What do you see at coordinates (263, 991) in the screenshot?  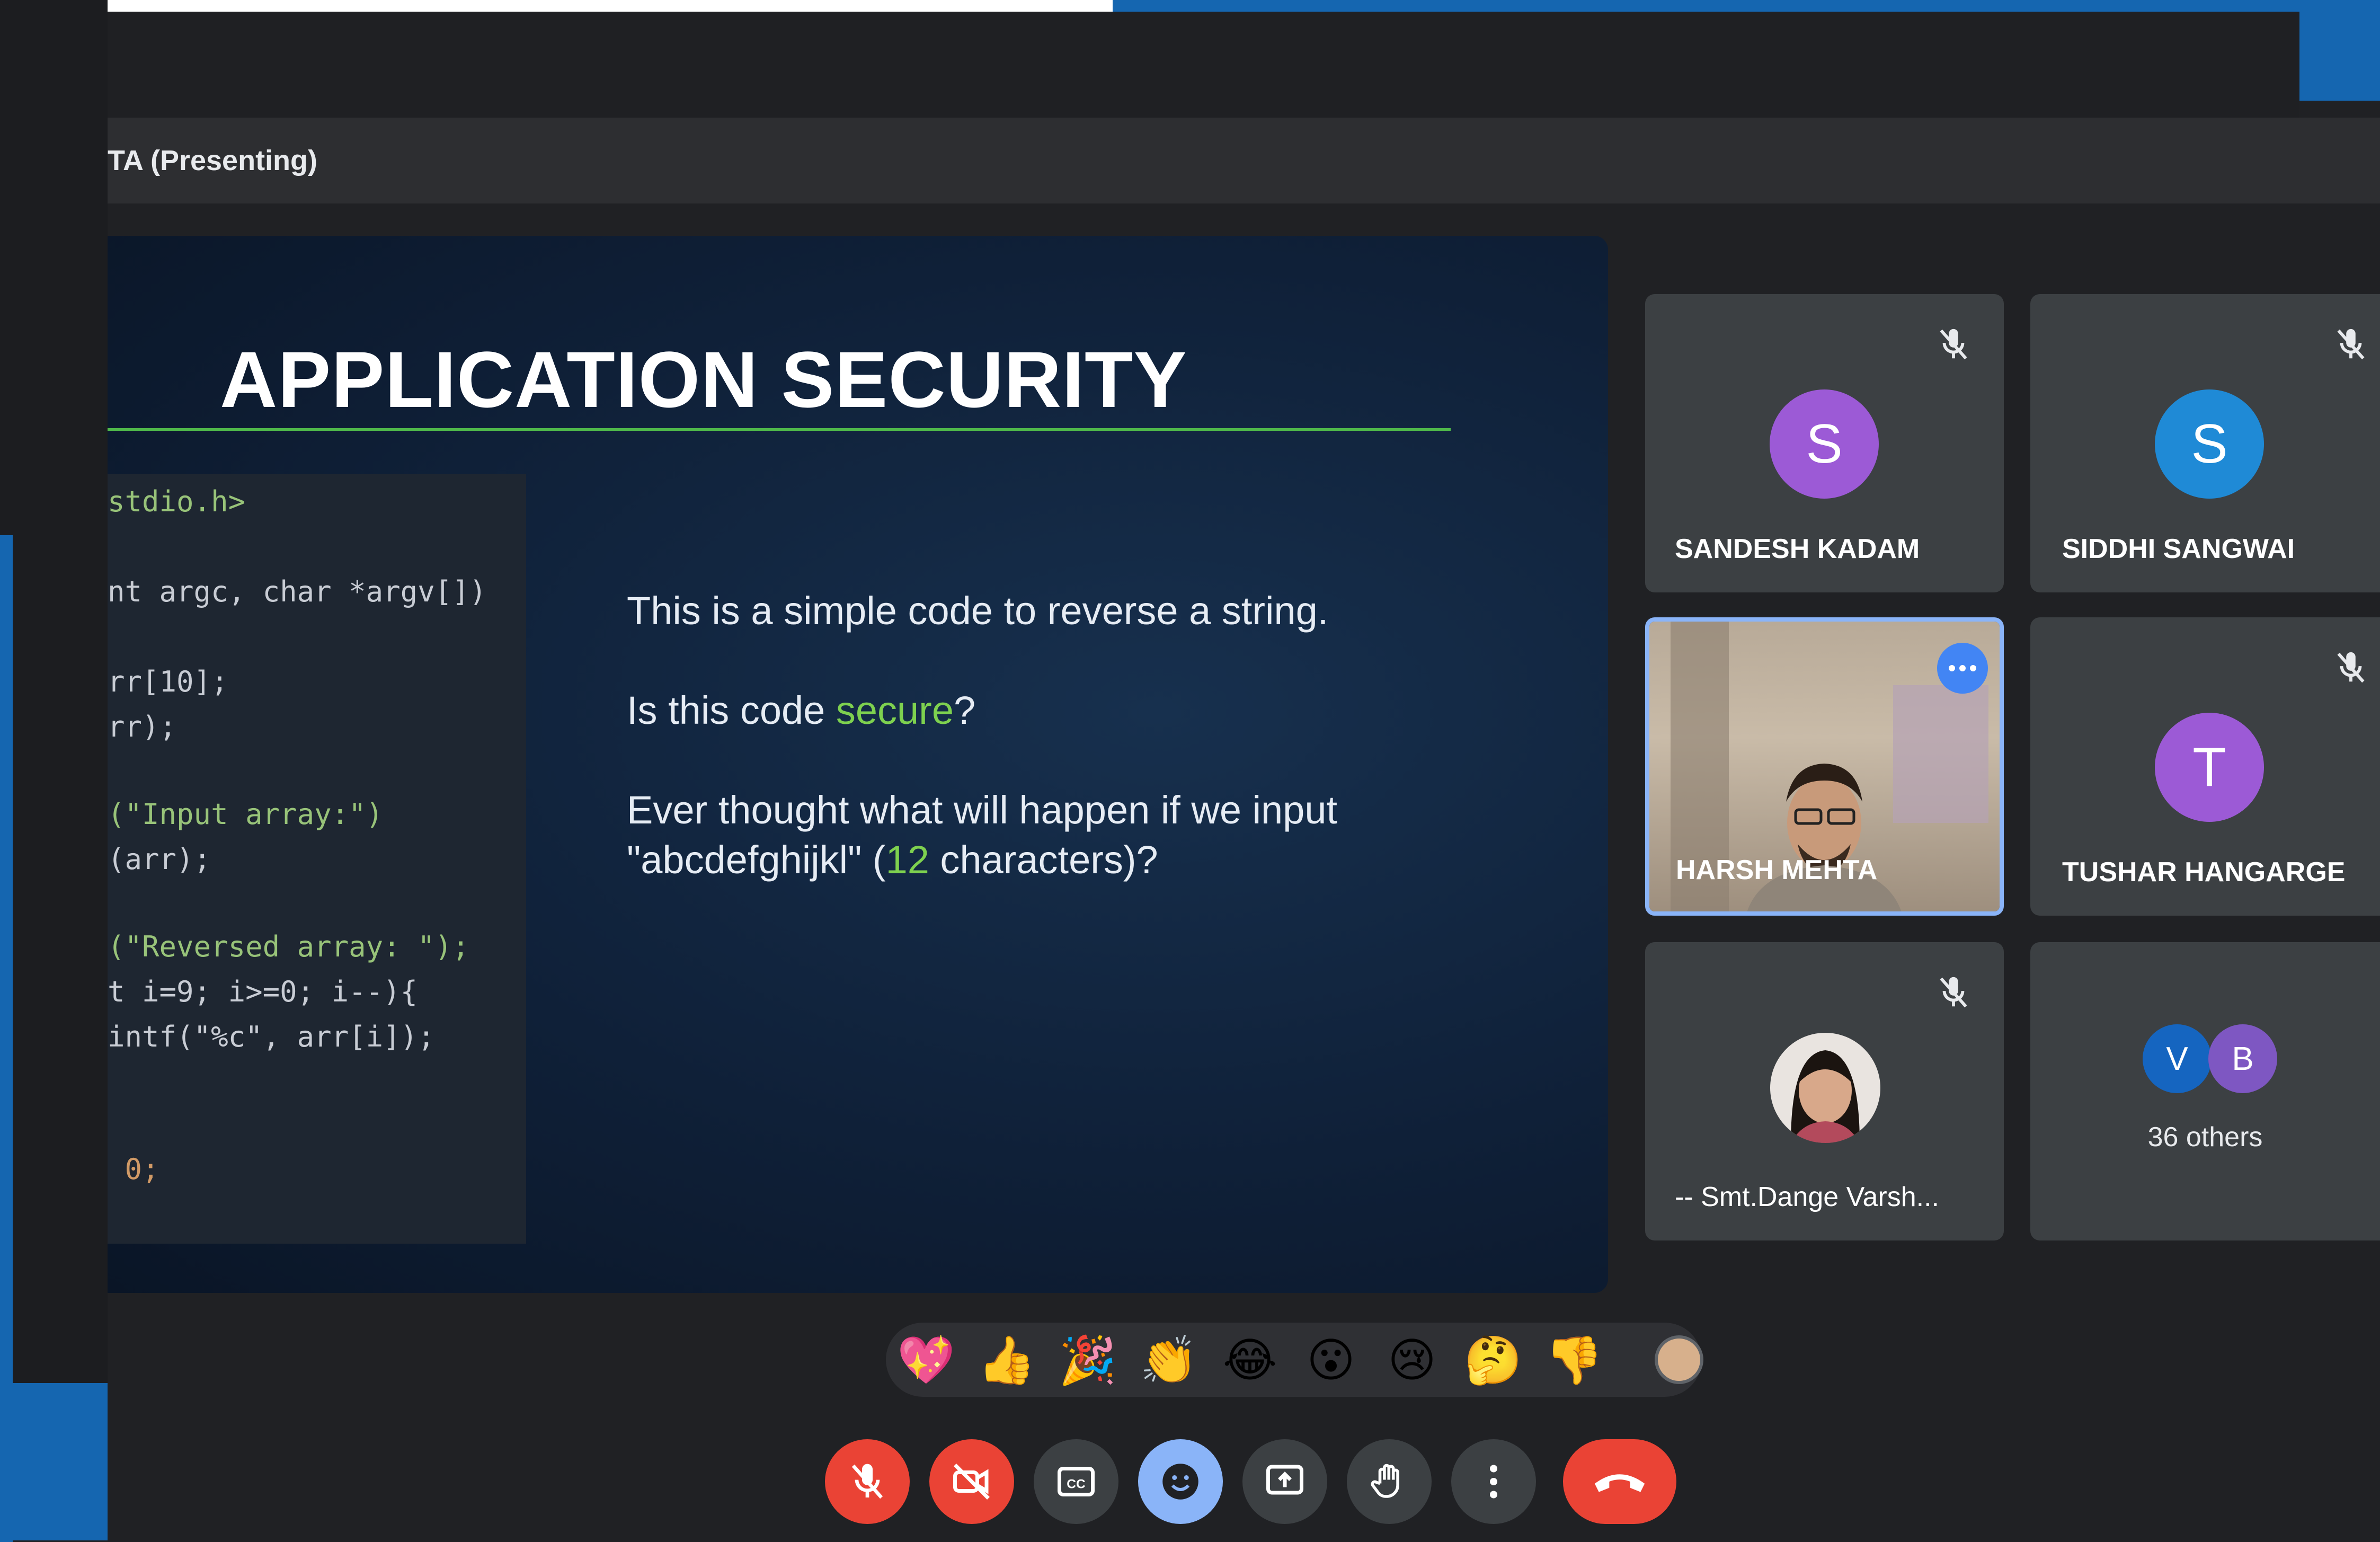 I see `code-line: t i=9; i>=0; i--){` at bounding box center [263, 991].